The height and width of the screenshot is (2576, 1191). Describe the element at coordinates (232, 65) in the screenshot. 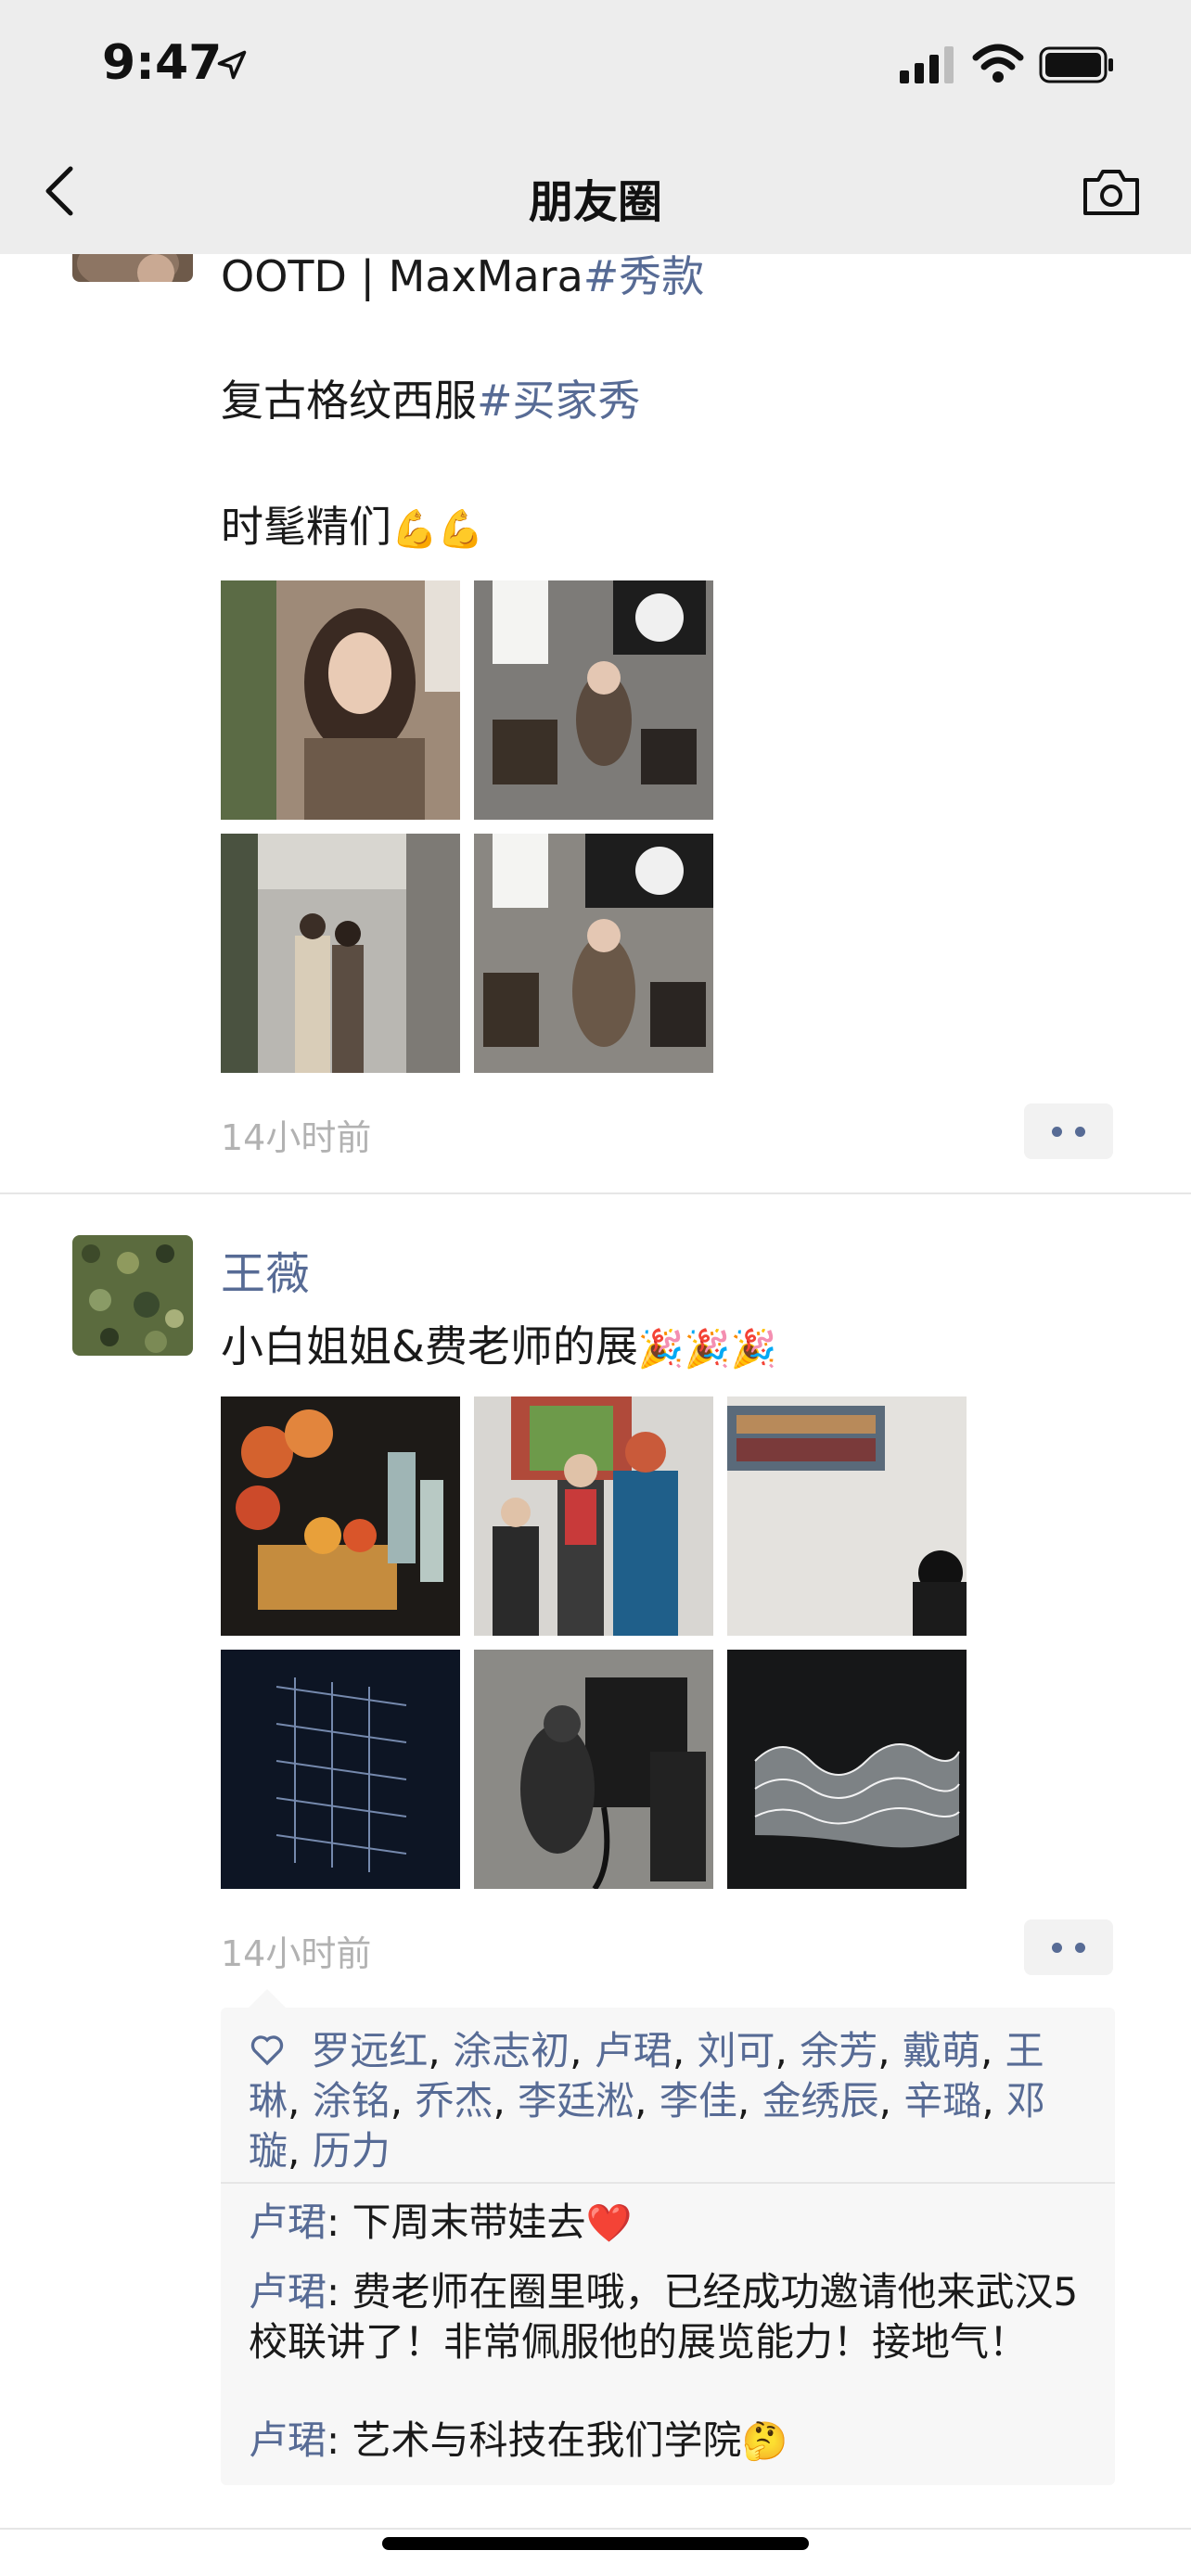

I see `location-arrow-icon` at that location.